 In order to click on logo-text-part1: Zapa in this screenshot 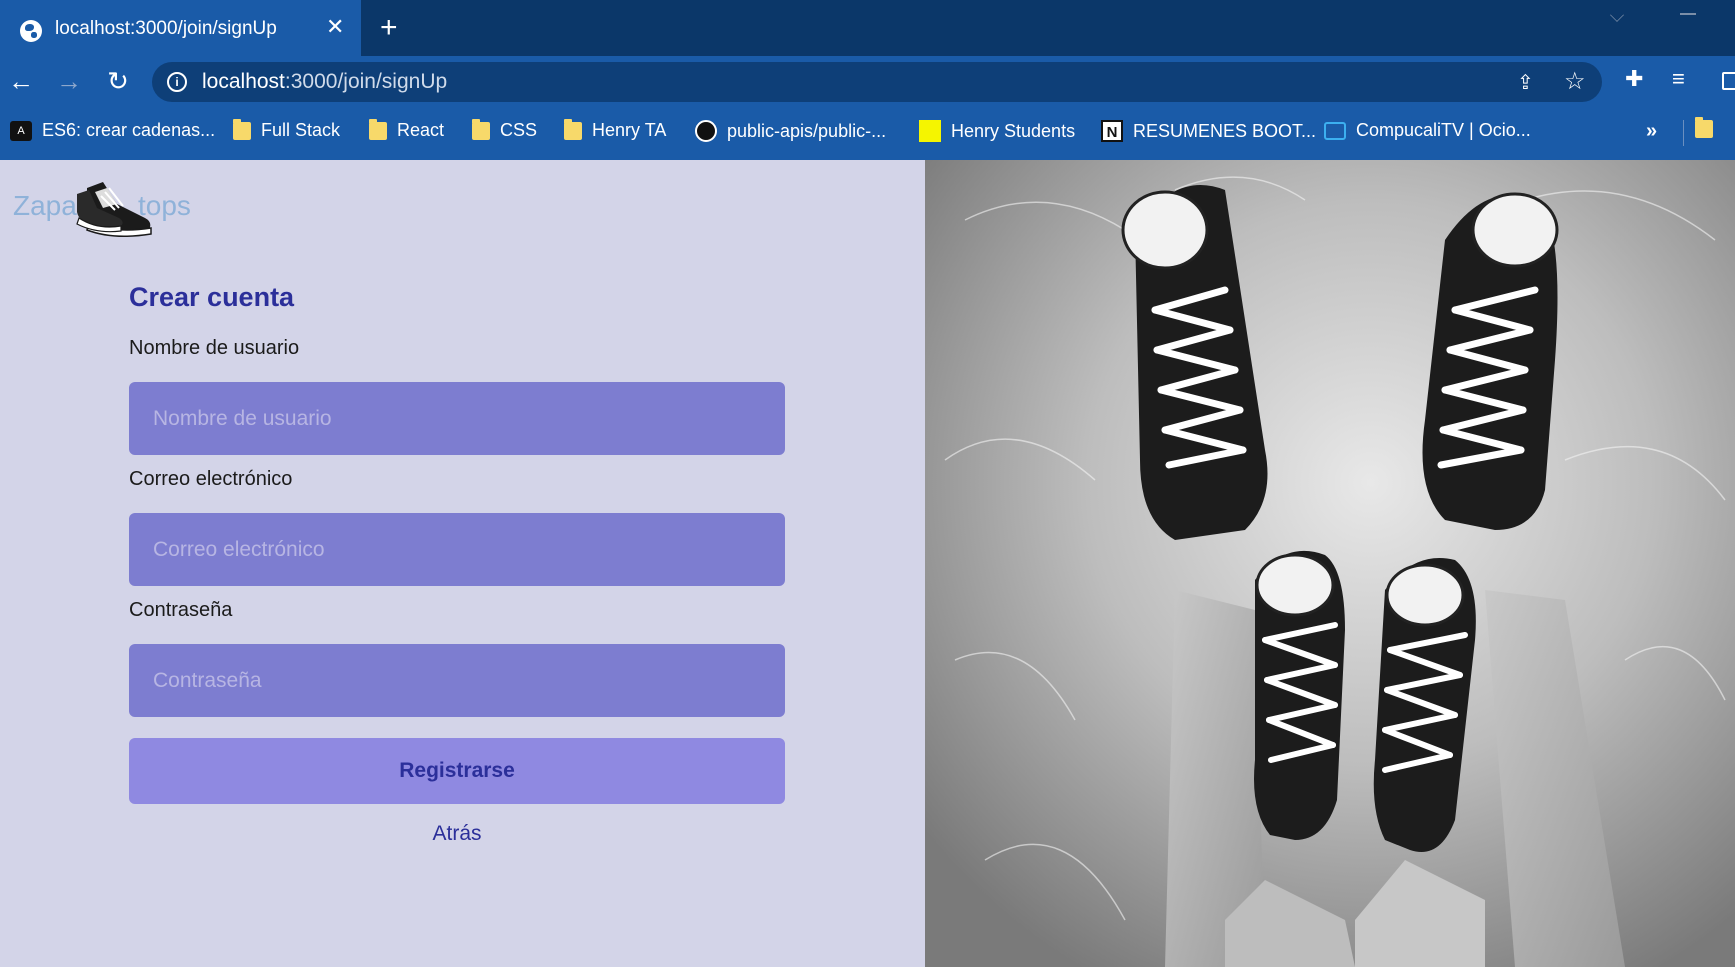, I will do `click(45, 205)`.